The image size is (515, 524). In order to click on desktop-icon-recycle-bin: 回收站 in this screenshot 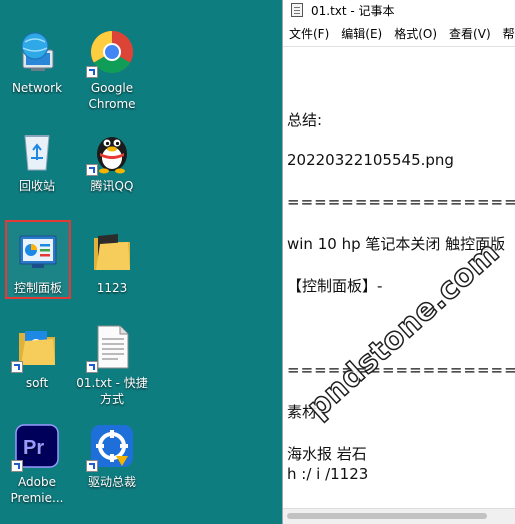, I will do `click(37, 160)`.